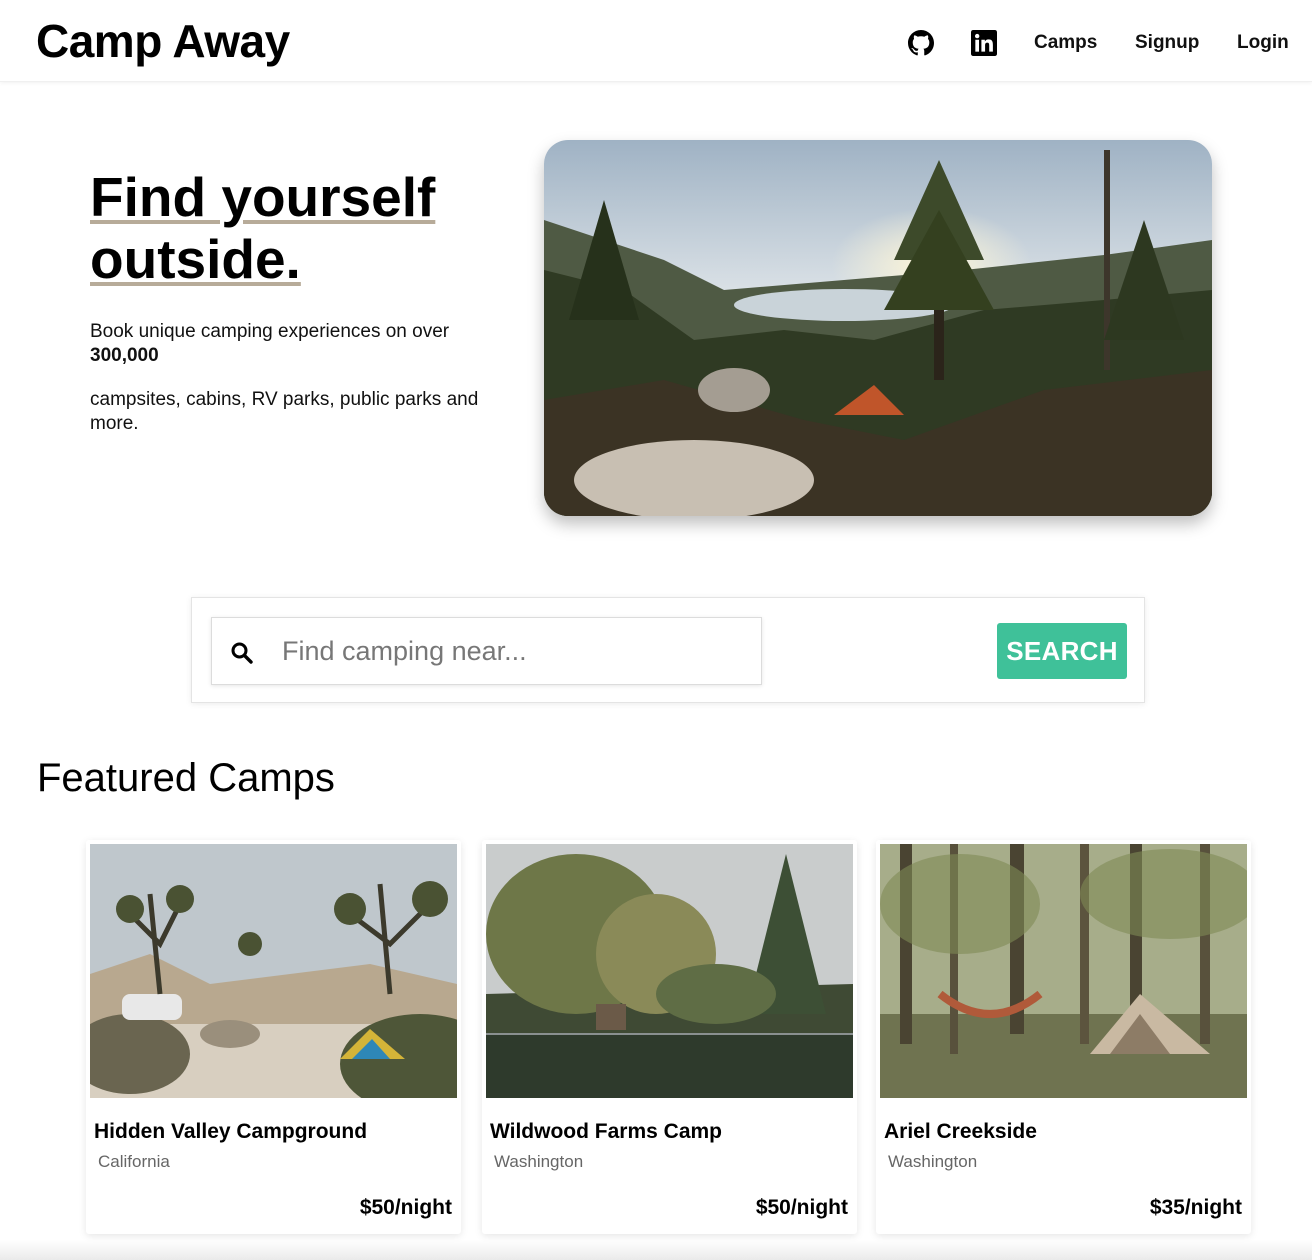 The width and height of the screenshot is (1312, 1260). What do you see at coordinates (1062, 651) in the screenshot?
I see `search-button: SEARCH` at bounding box center [1062, 651].